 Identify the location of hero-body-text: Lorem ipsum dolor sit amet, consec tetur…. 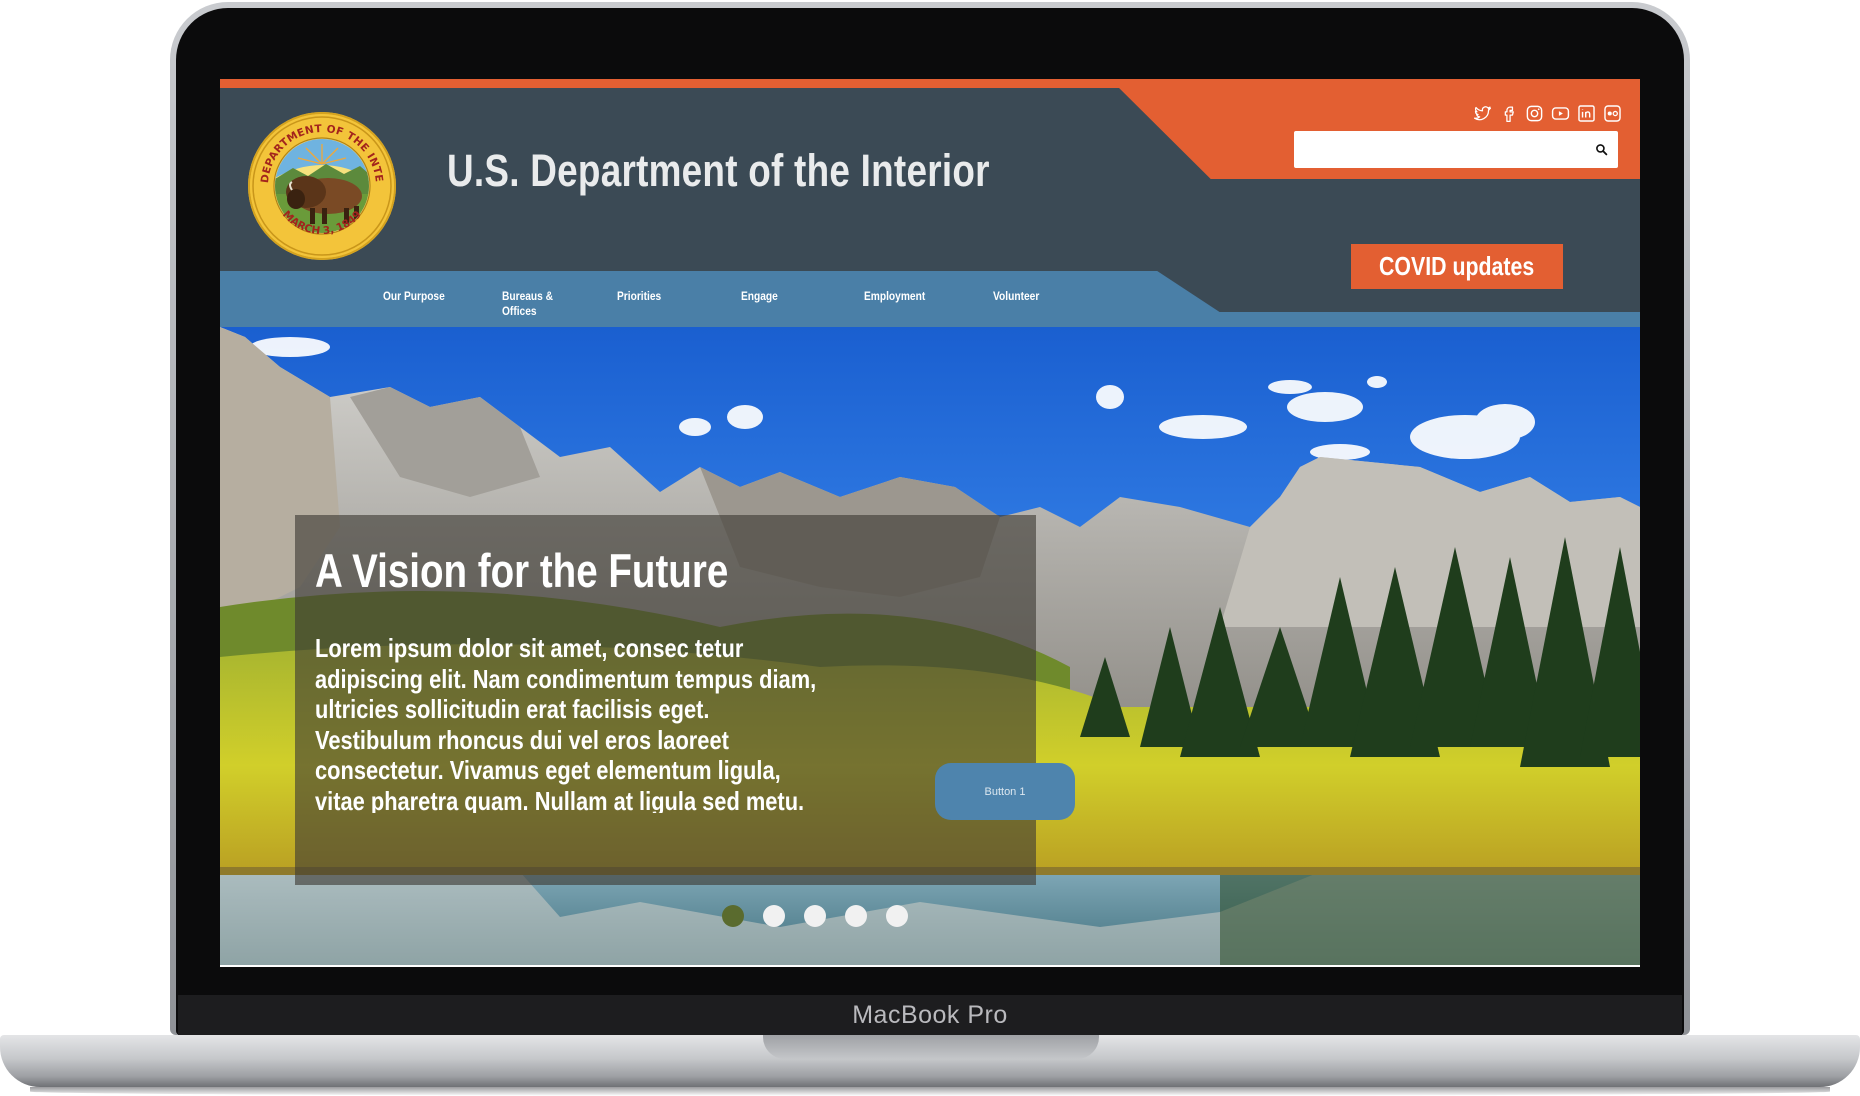
(566, 723).